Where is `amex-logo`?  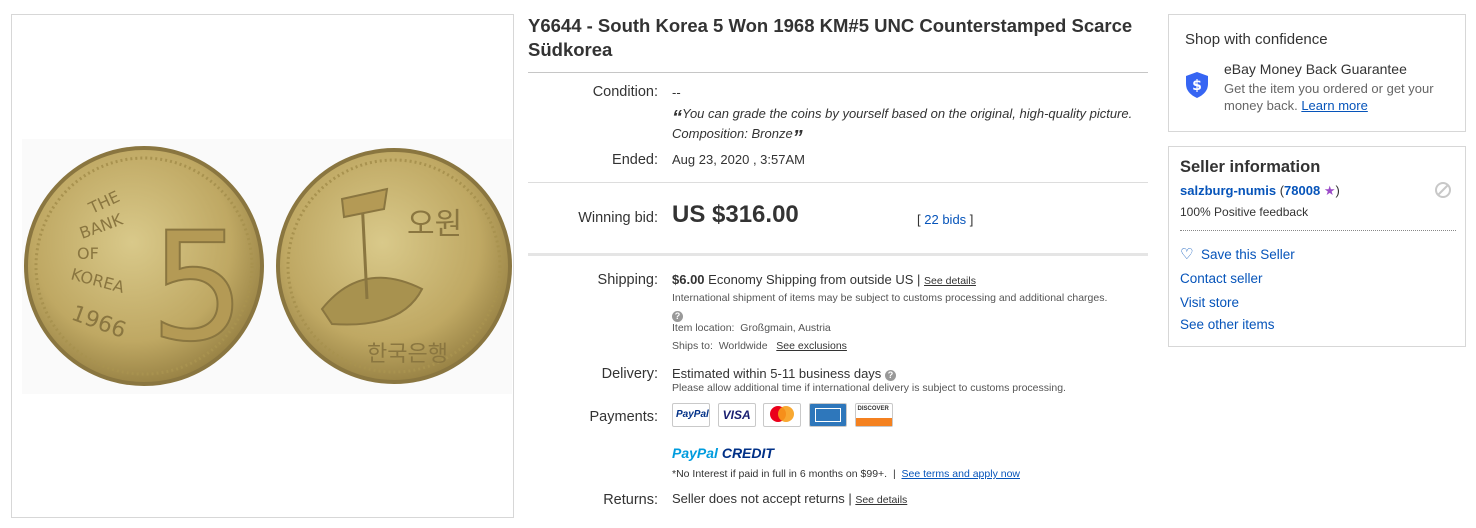
amex-logo is located at coordinates (827, 415).